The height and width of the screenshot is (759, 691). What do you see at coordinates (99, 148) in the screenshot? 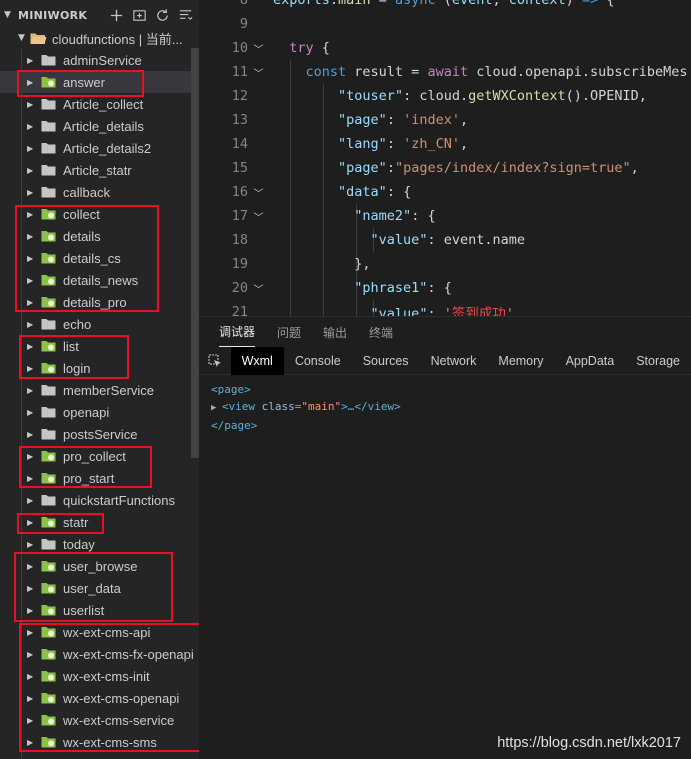
I see `tree-item: ▶ Article_details2` at bounding box center [99, 148].